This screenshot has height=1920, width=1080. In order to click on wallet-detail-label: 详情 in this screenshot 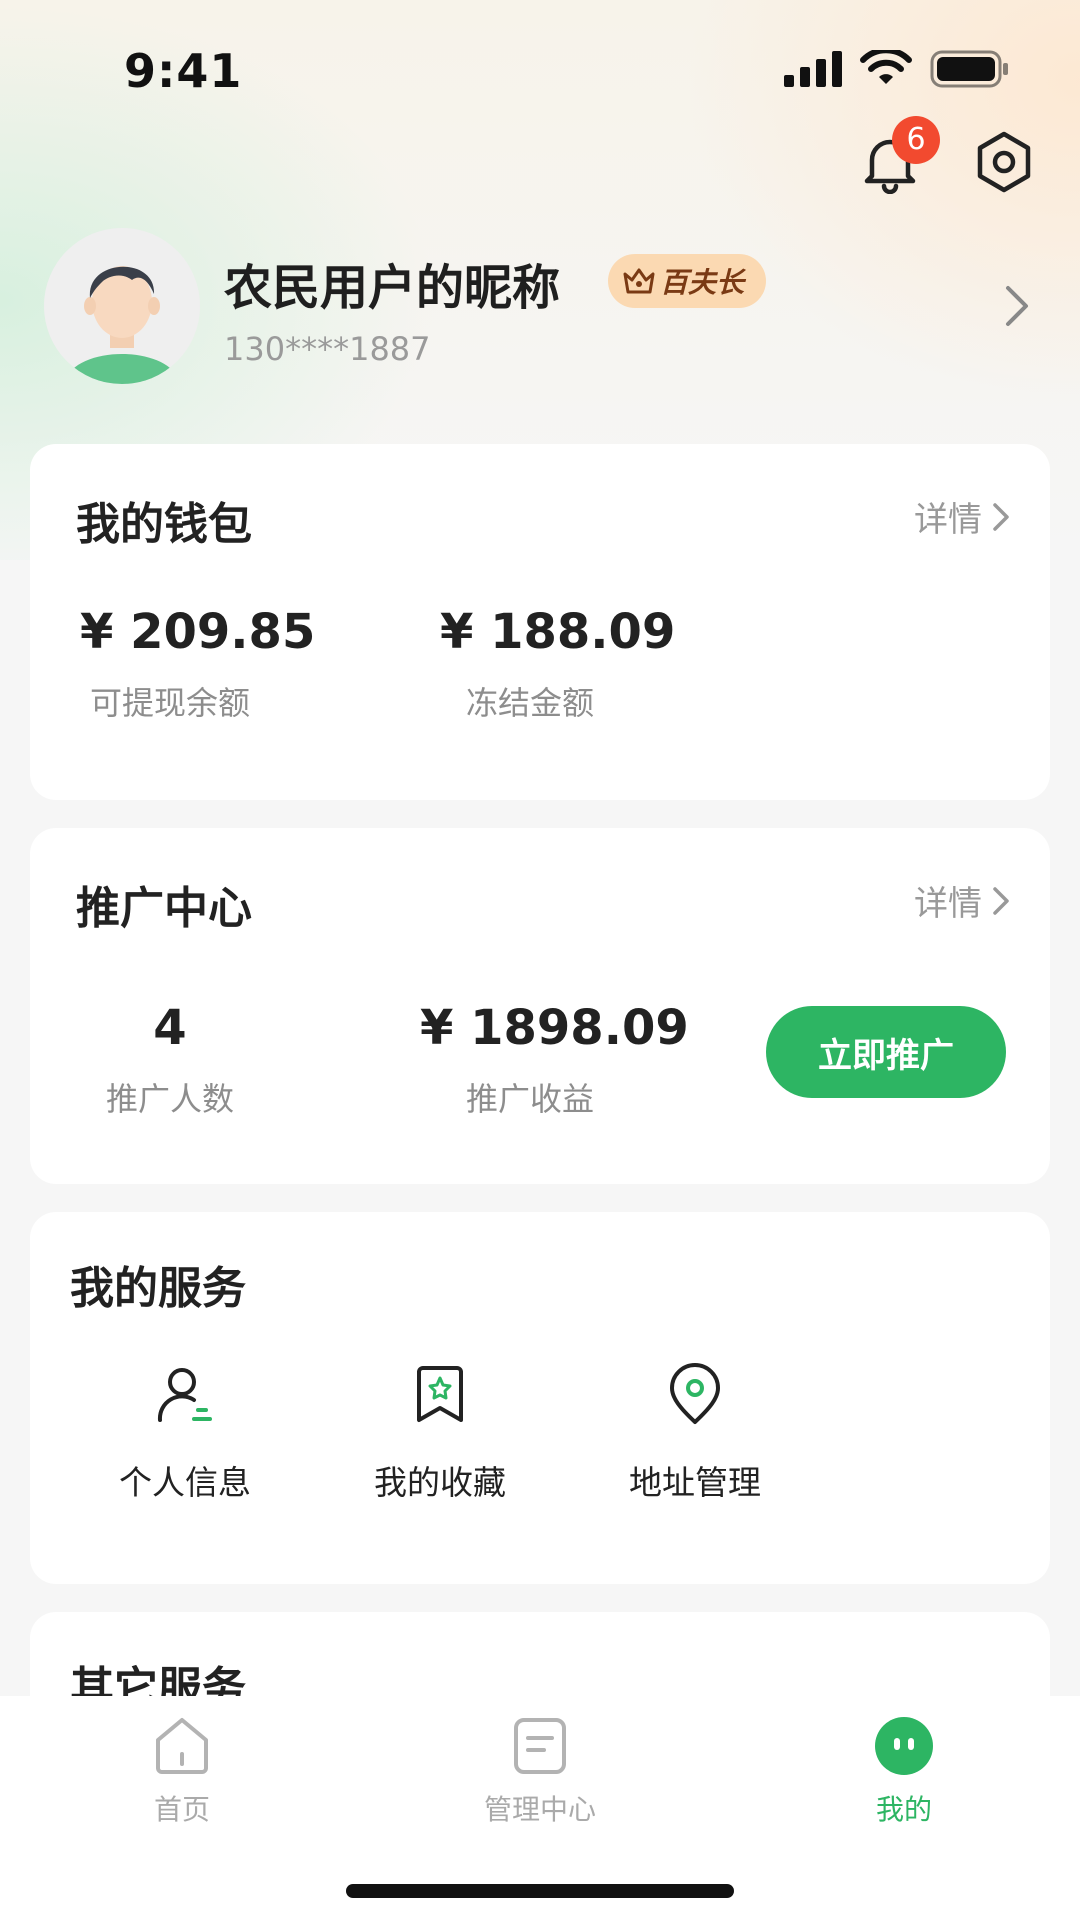, I will do `click(948, 520)`.